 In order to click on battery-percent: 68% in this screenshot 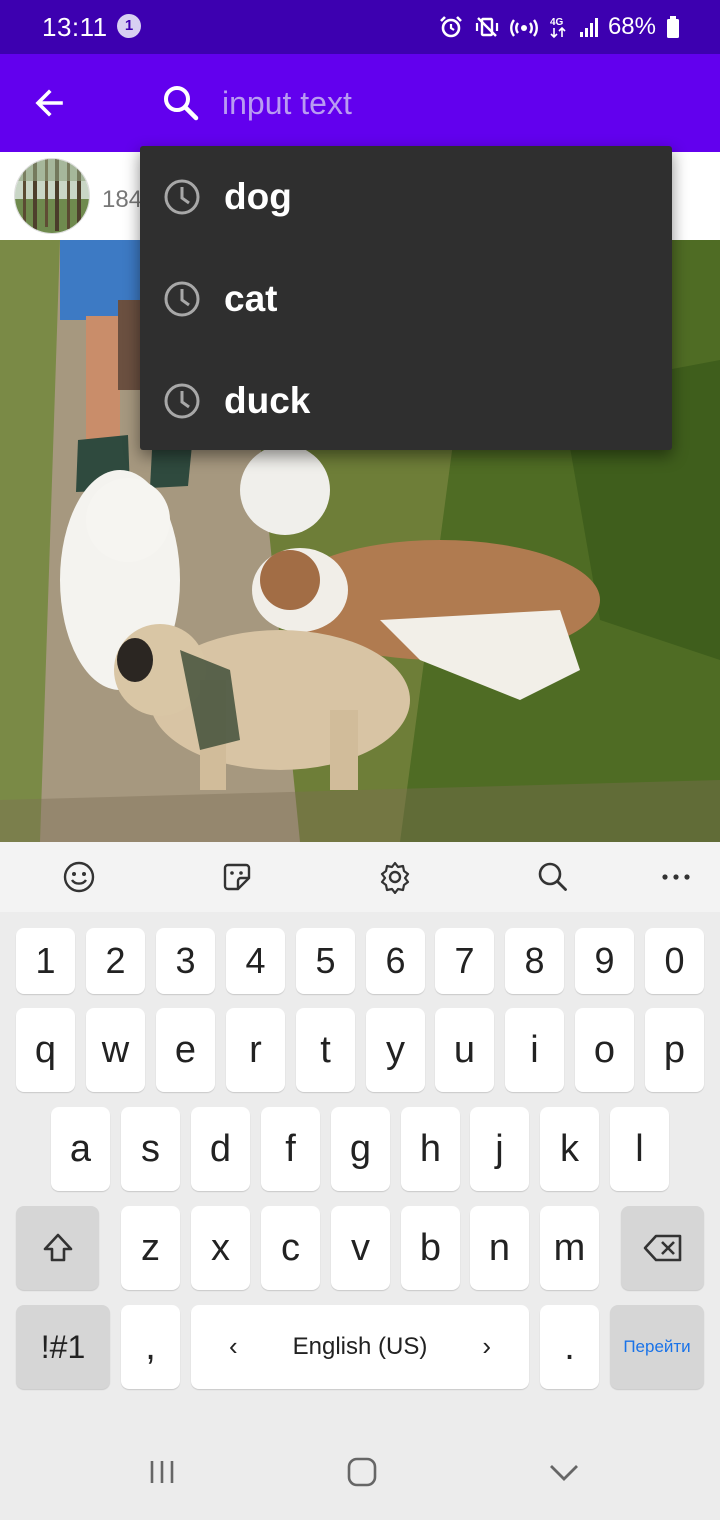, I will do `click(631, 26)`.